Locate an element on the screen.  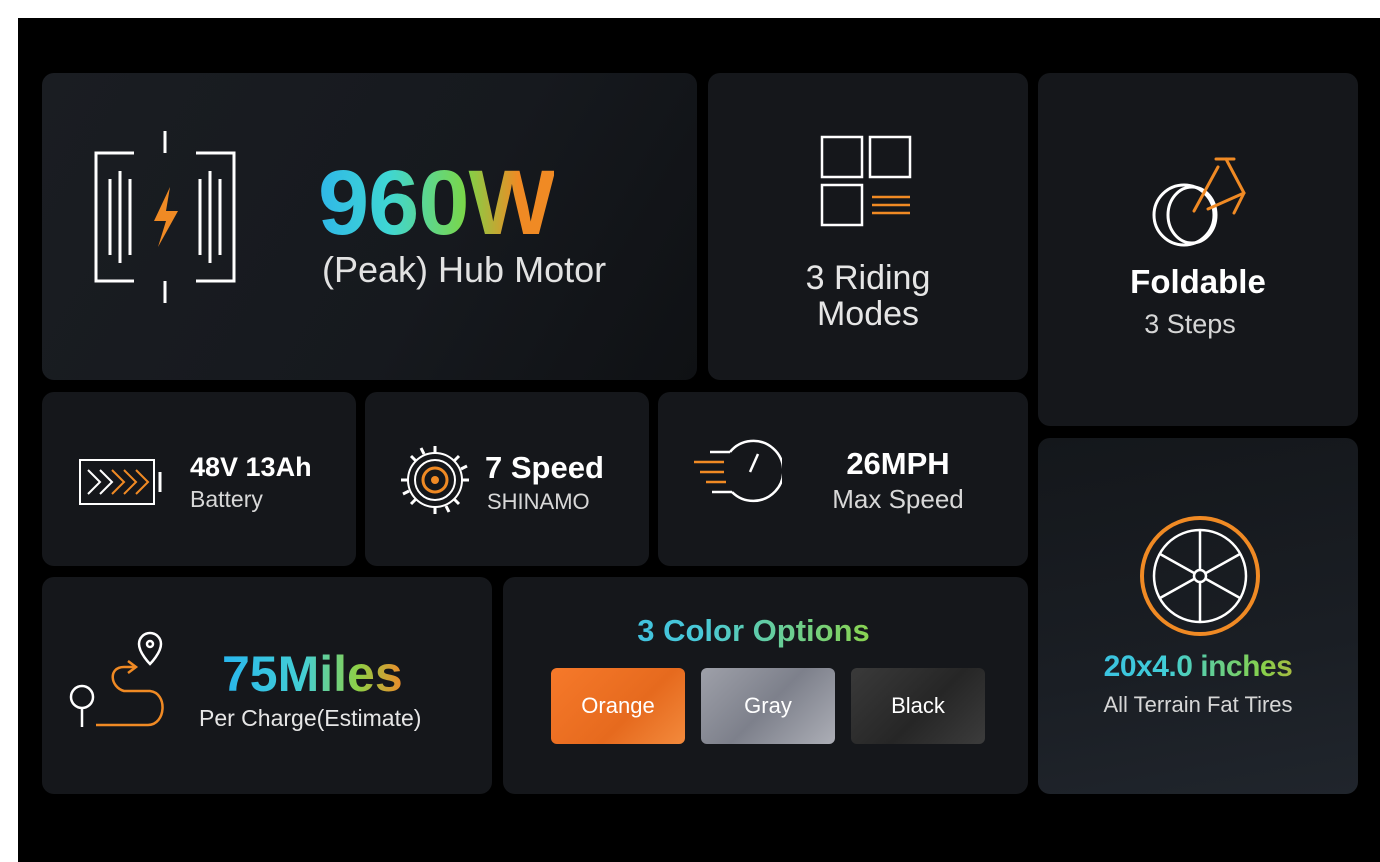
color-option-orange: Orange is located at coordinates (618, 706).